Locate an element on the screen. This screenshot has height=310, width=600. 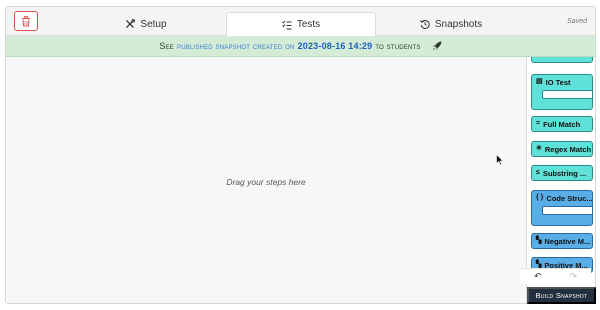
palette-block-regex-match: ✳ Regex Match is located at coordinates (562, 149).